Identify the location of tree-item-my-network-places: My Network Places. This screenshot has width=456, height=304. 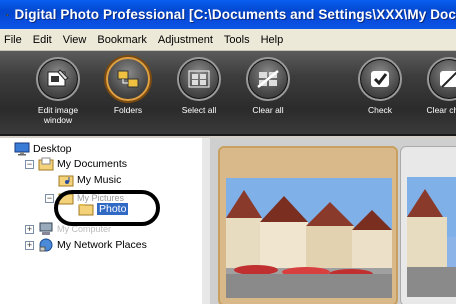
(92, 245).